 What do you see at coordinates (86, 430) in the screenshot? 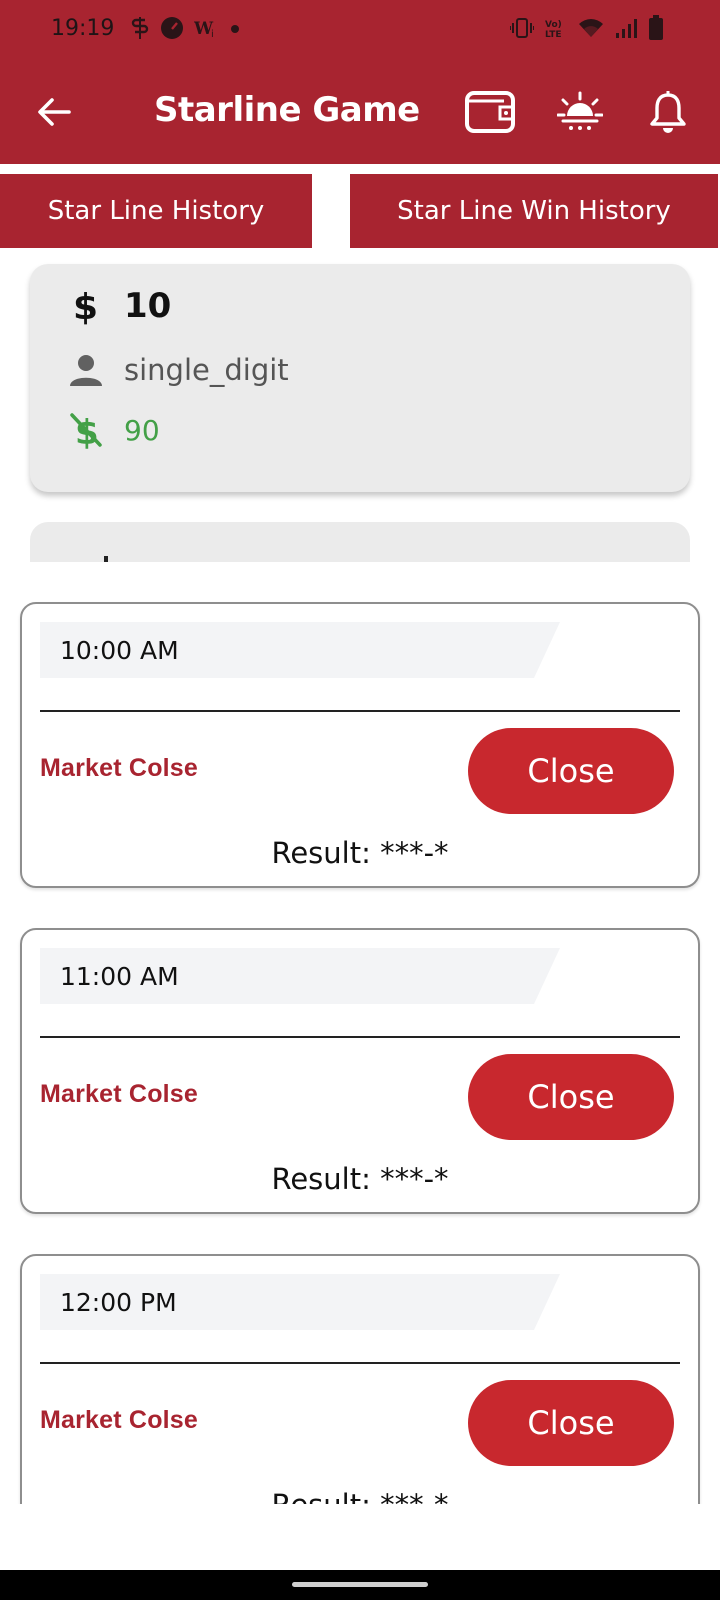
I see `money-off-icon: $` at bounding box center [86, 430].